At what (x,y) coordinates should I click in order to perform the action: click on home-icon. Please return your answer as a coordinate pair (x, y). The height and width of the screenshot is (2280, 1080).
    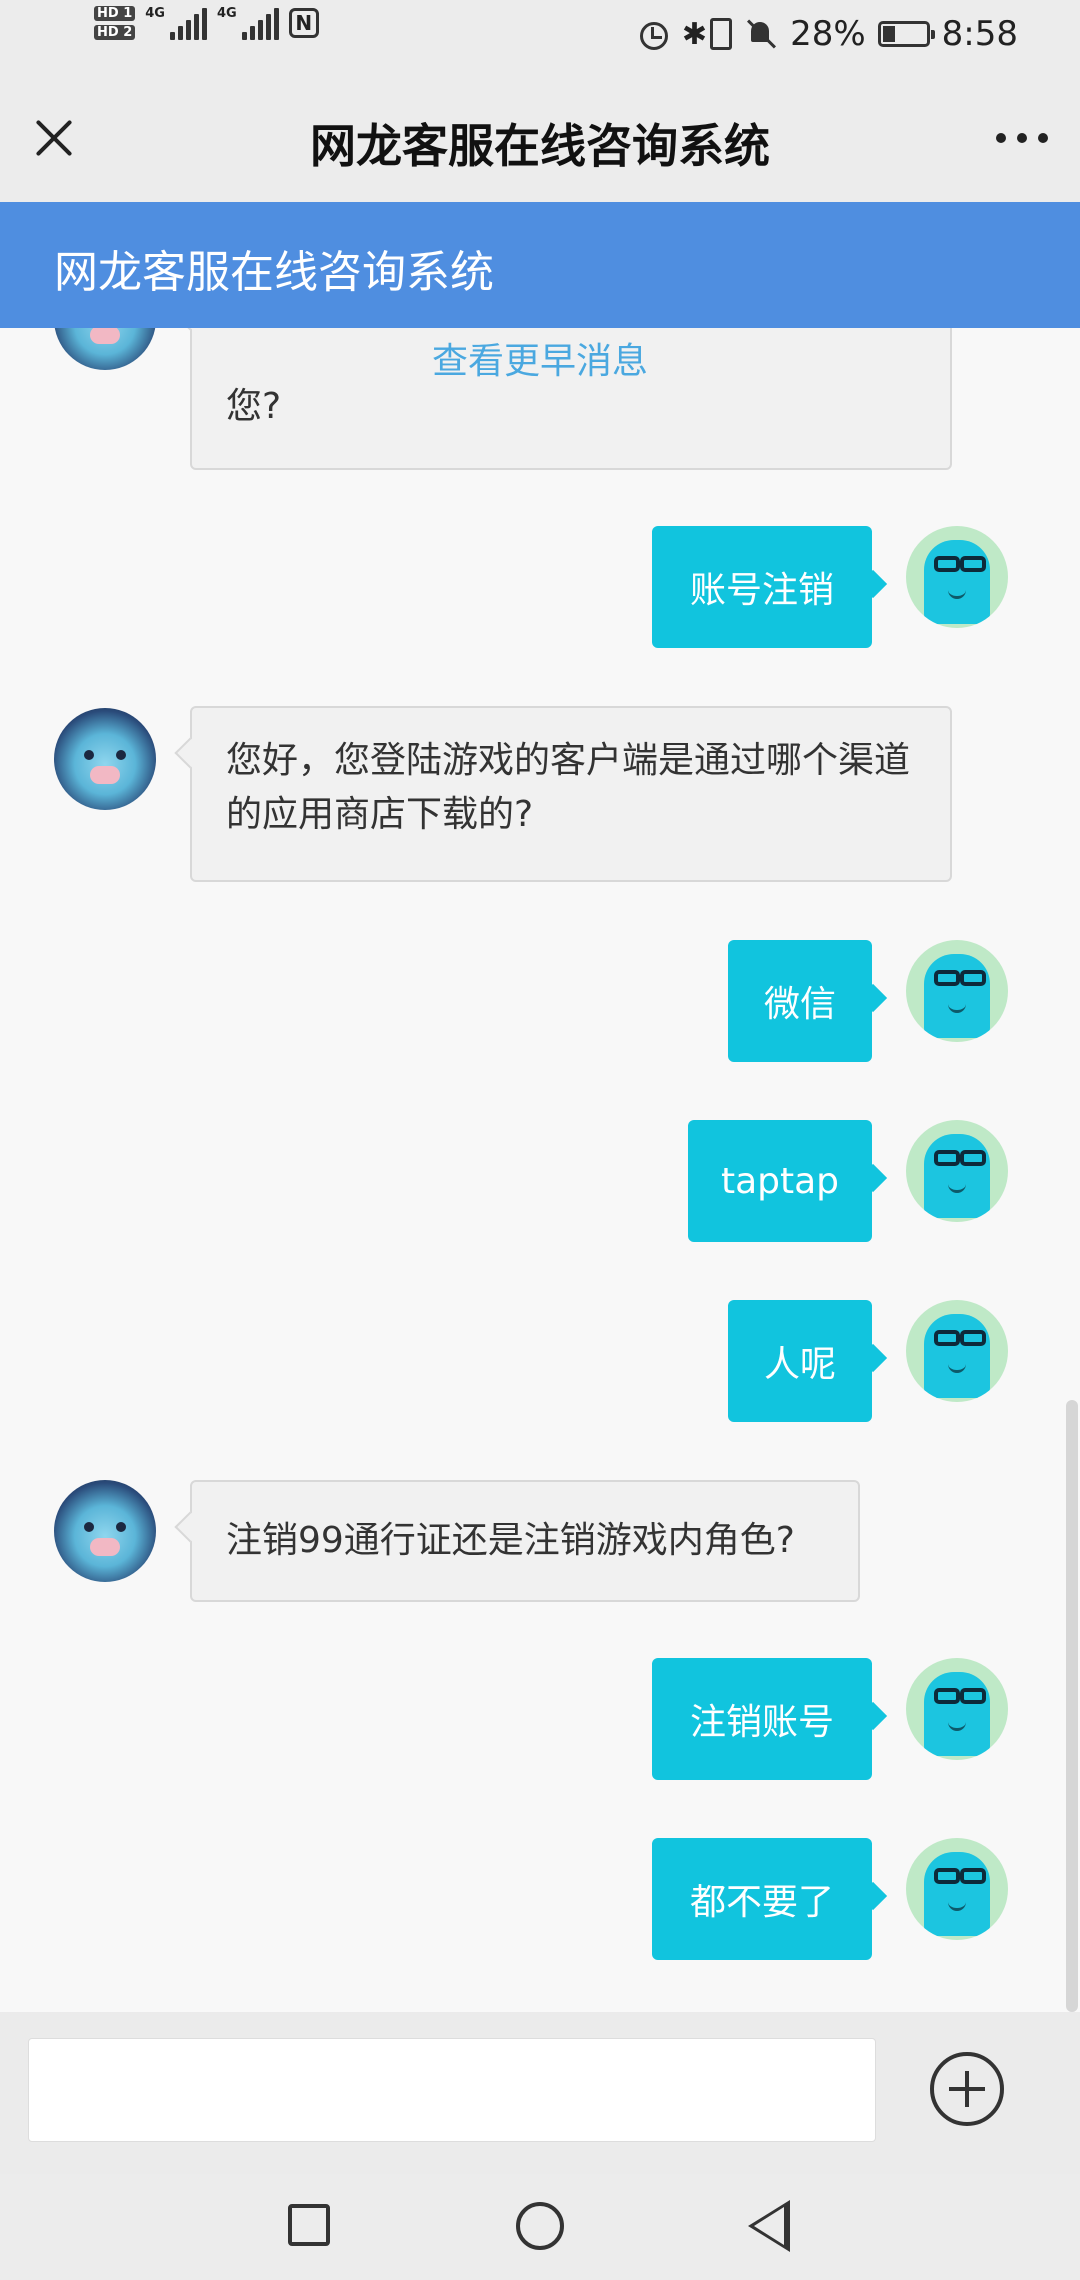
    Looking at the image, I should click on (540, 2226).